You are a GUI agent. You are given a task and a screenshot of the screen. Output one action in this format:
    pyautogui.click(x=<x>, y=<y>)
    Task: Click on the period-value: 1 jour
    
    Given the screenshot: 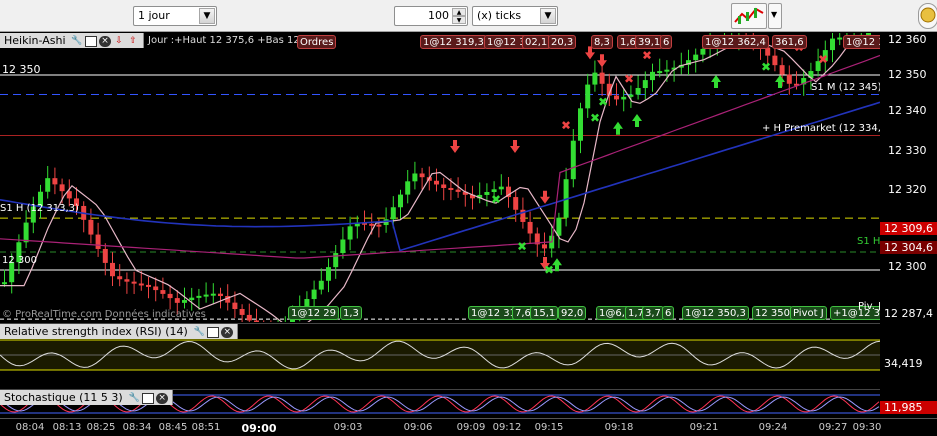 What is the action you would take?
    pyautogui.click(x=154, y=15)
    